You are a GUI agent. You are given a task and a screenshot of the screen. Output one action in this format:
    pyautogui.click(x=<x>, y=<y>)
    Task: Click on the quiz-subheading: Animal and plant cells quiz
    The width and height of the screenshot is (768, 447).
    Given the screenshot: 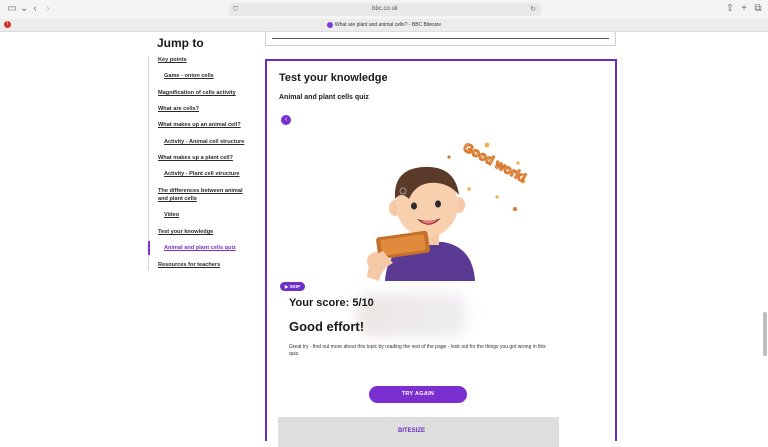 What is the action you would take?
    pyautogui.click(x=324, y=97)
    